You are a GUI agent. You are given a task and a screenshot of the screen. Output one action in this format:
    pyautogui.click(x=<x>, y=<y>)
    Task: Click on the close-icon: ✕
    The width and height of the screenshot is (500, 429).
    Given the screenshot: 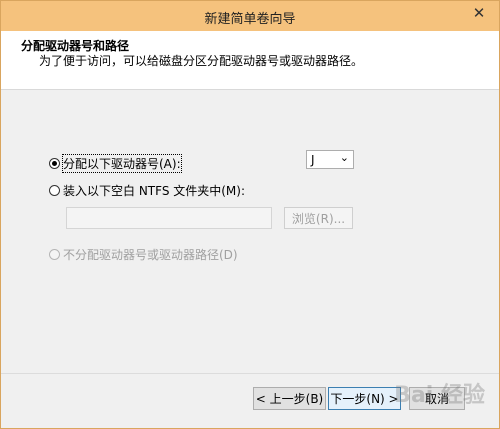 What is the action you would take?
    pyautogui.click(x=479, y=13)
    